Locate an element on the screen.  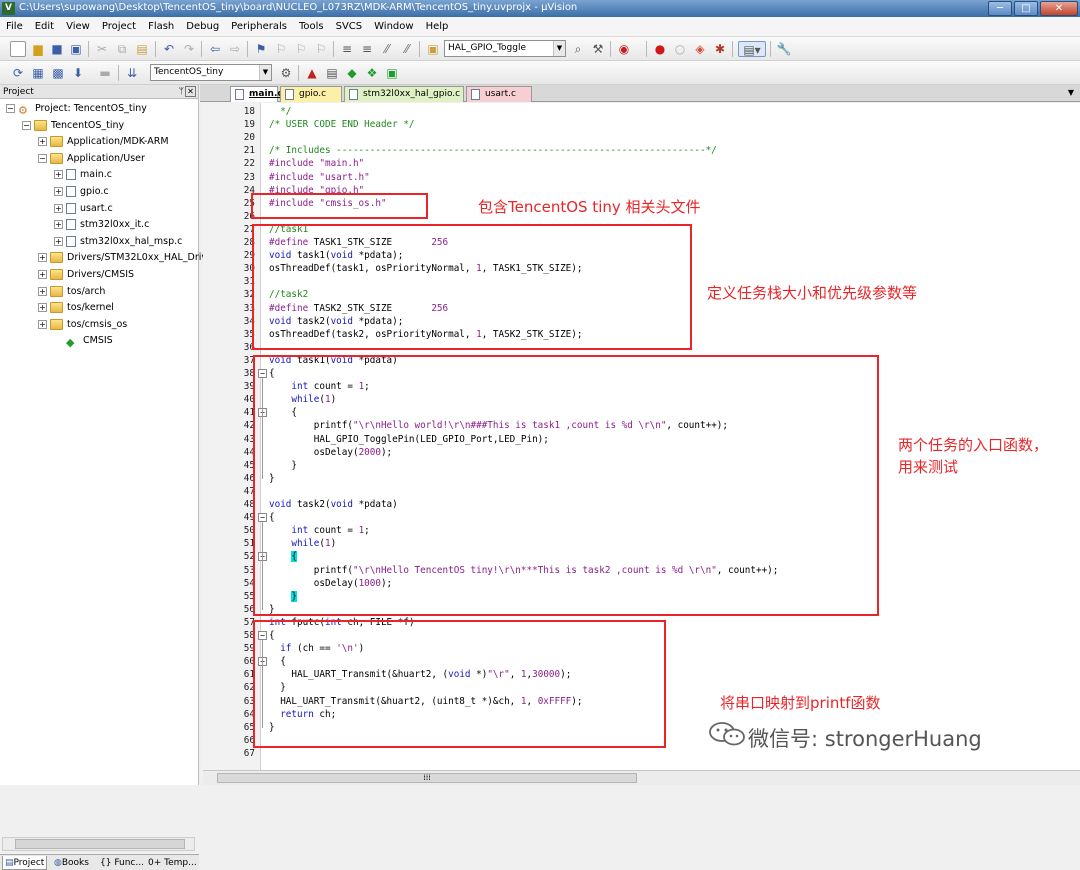
window-layout-icon: ▤▾ is located at coordinates (752, 49).